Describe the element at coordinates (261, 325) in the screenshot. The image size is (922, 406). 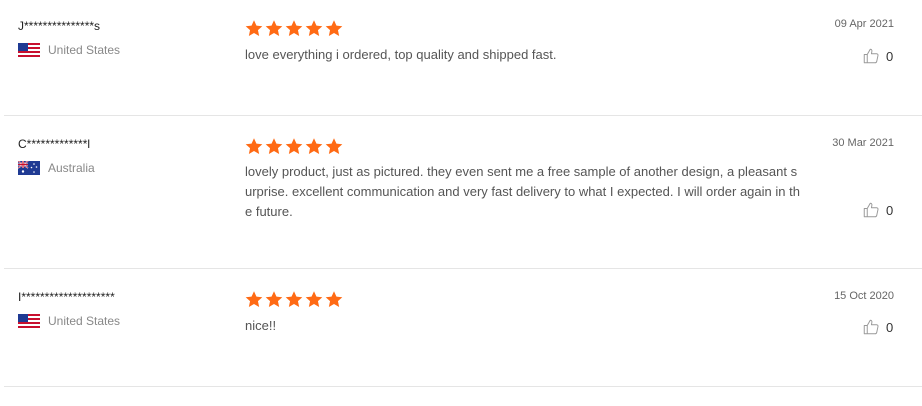
I see `review-text: nice!!` at that location.